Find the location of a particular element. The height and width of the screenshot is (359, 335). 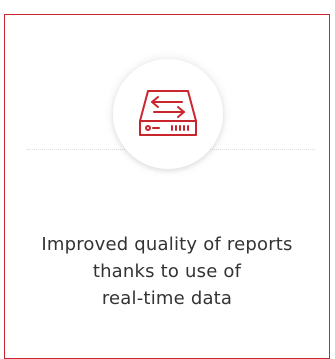

caption-line: Improved quality of reports is located at coordinates (167, 244).